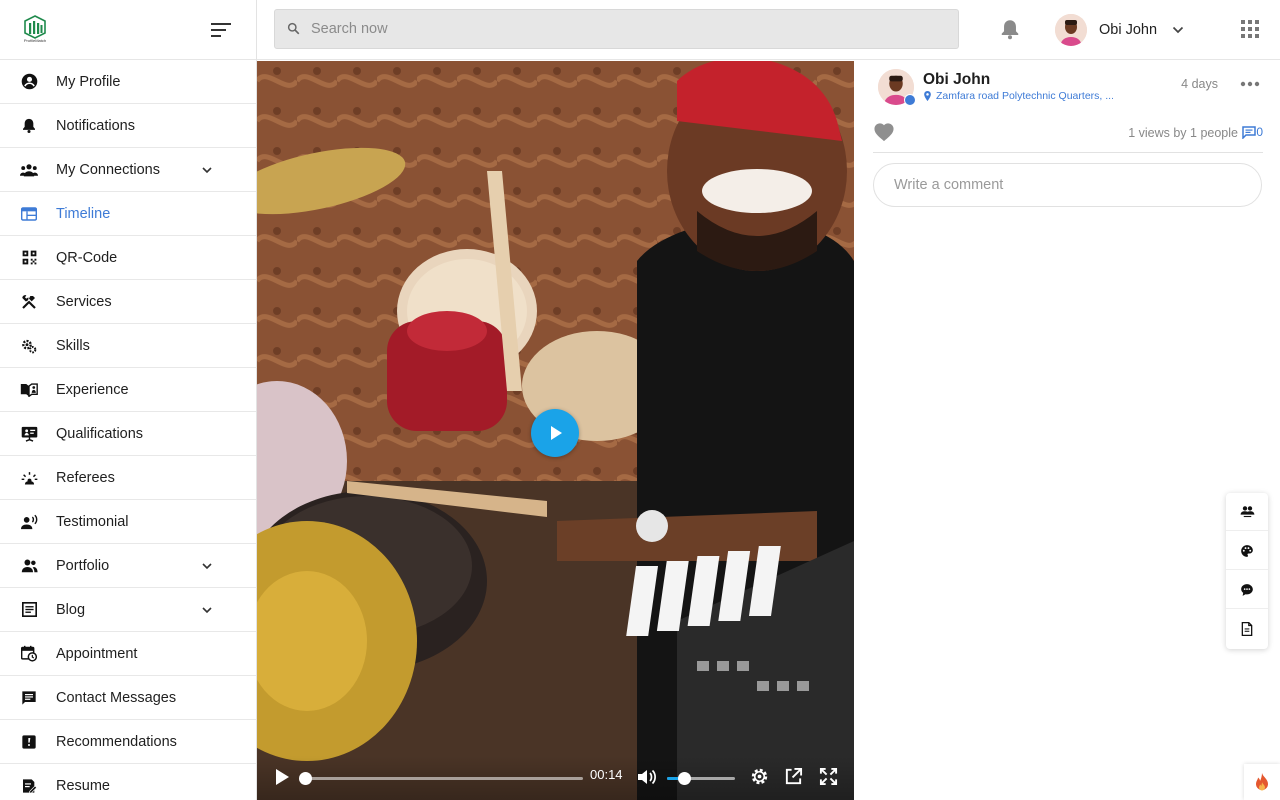 Image resolution: width=1280 pixels, height=800 pixels. Describe the element at coordinates (1068, 137) in the screenshot. I see `post-stats: 1 views by 1 people 0` at that location.